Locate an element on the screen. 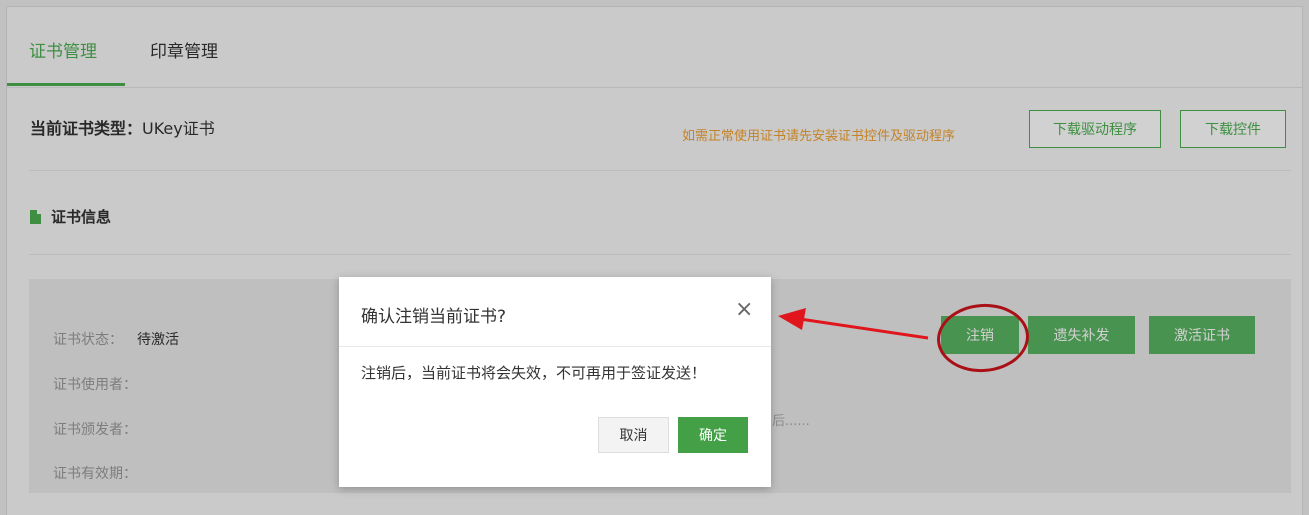 The image size is (1309, 515). confirm-button: 确定 is located at coordinates (713, 435).